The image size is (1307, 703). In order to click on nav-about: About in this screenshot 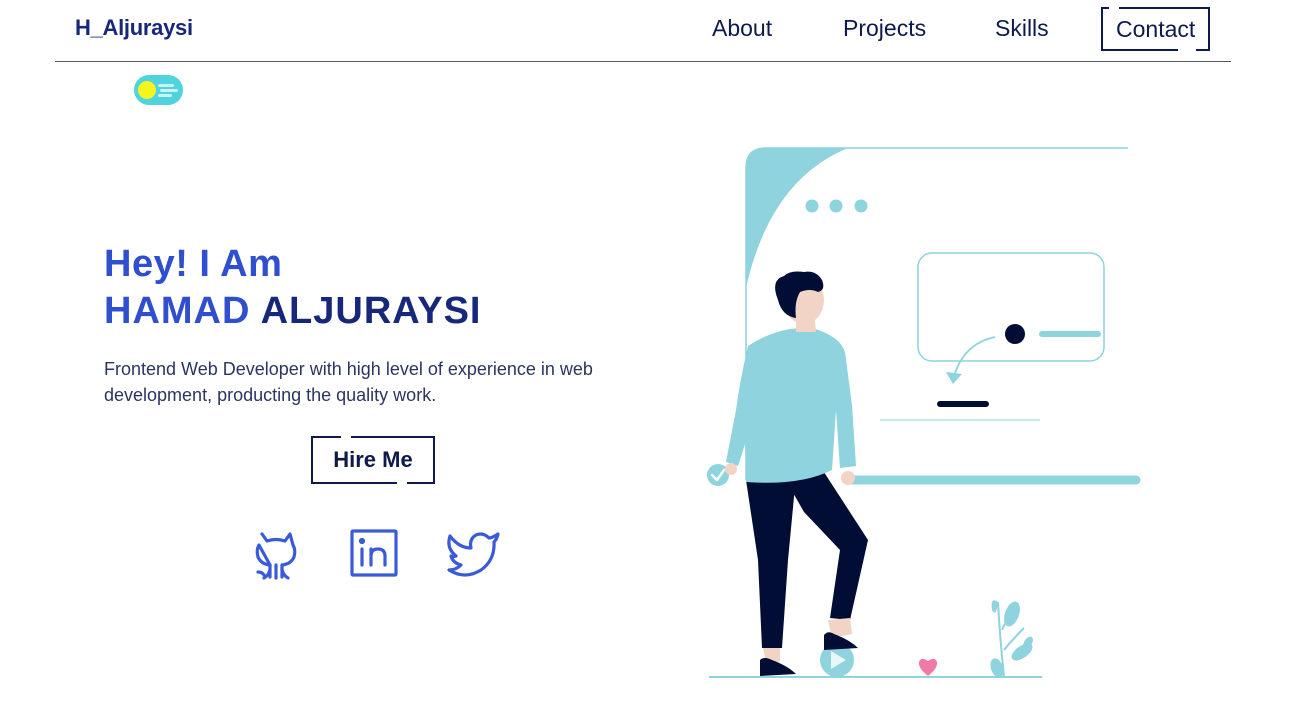, I will do `click(742, 28)`.